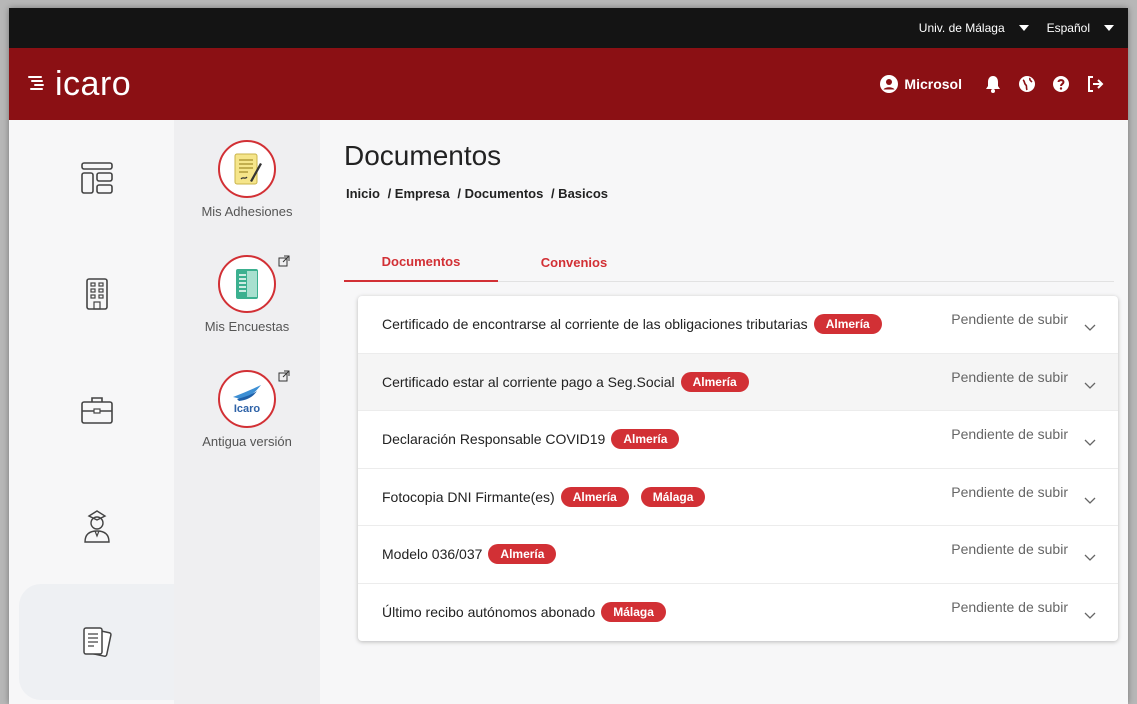 The image size is (1137, 704). Describe the element at coordinates (247, 441) in the screenshot. I see `subnav-label: Antigua versión` at that location.